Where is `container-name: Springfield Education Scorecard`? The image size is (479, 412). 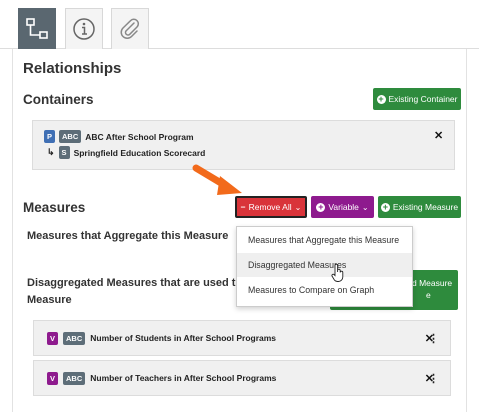
container-name: Springfield Education Scorecard is located at coordinates (139, 152).